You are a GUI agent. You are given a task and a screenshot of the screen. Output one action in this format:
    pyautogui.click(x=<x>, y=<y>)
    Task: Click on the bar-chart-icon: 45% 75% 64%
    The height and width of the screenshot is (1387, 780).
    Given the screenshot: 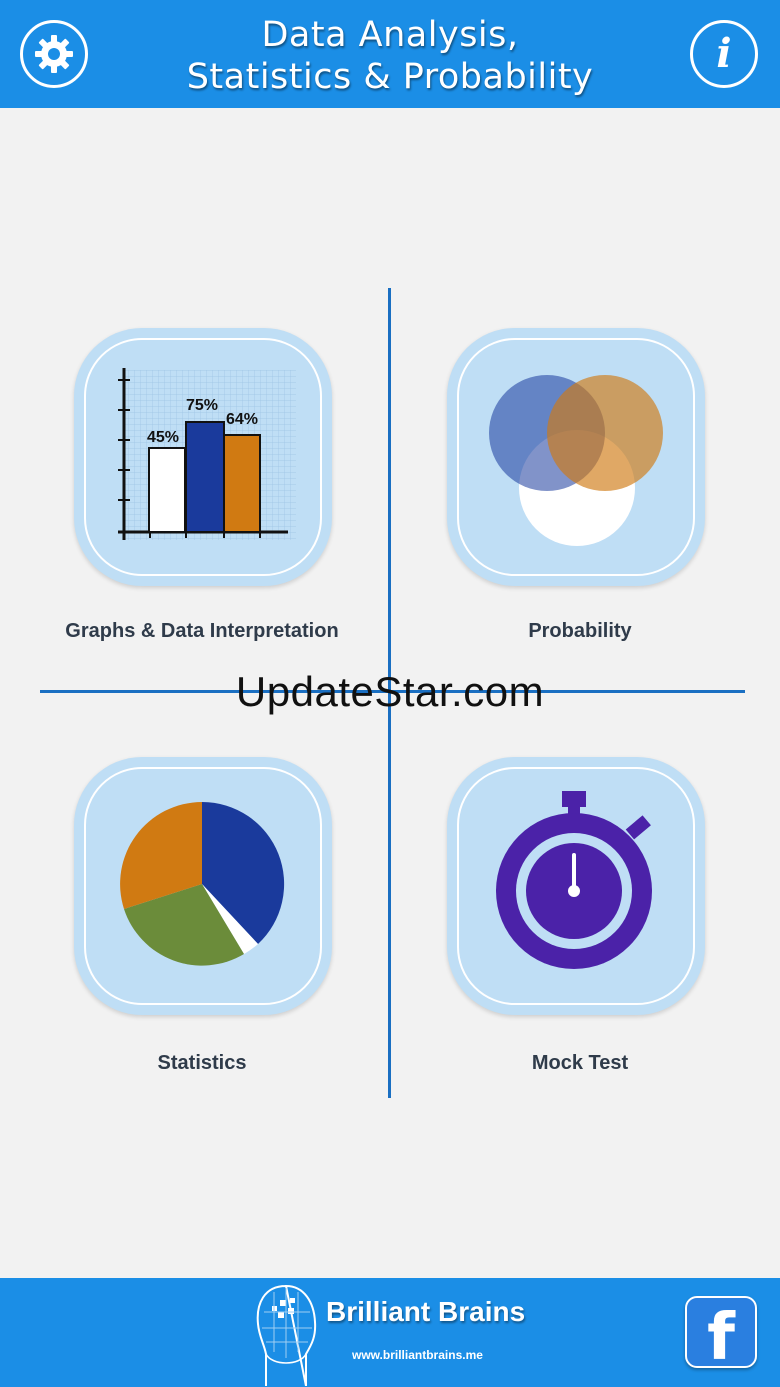 What is the action you would take?
    pyautogui.click(x=207, y=454)
    